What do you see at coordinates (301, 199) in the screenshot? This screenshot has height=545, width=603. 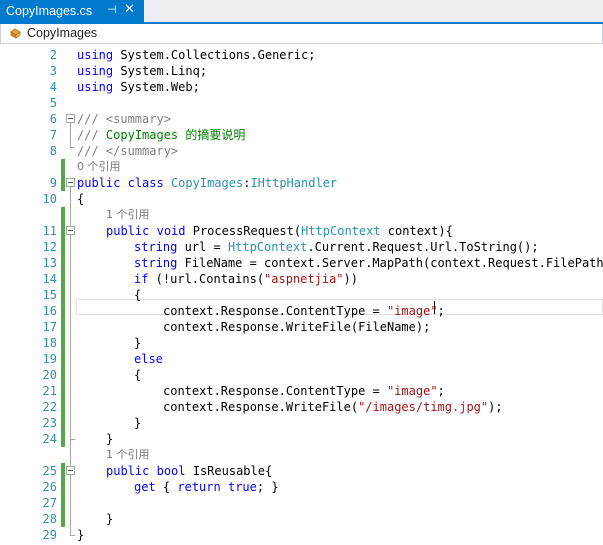 I see `code-line: 10 {` at bounding box center [301, 199].